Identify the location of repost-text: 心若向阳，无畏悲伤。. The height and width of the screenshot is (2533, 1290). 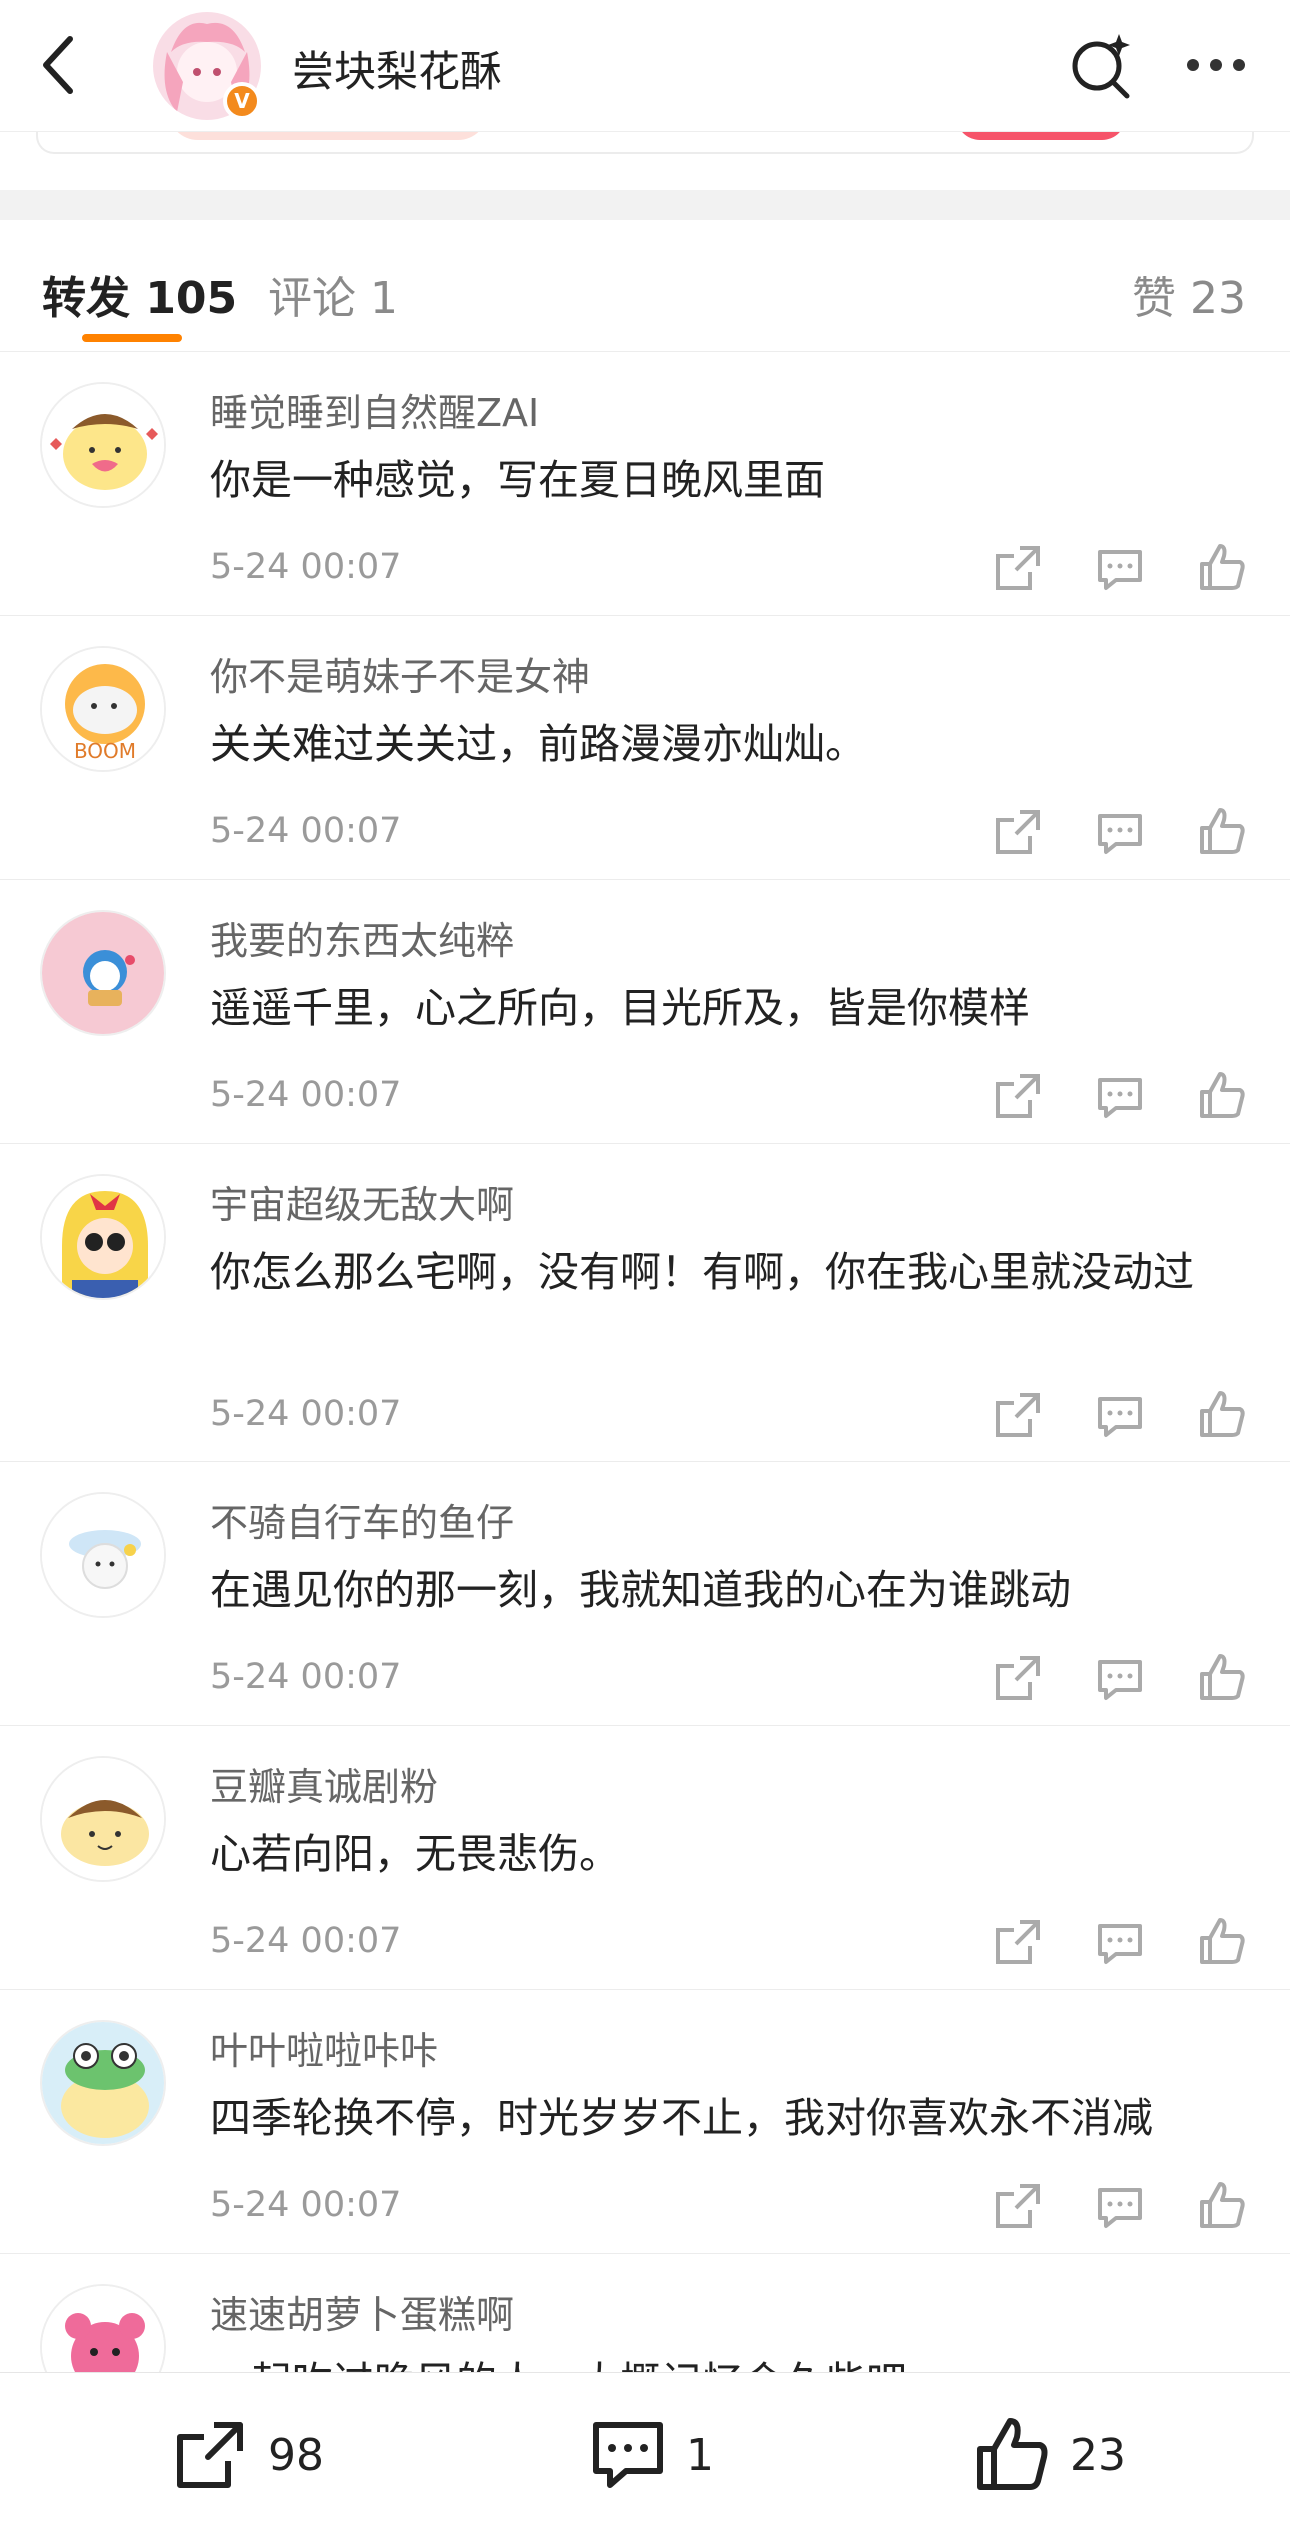
(415, 1854).